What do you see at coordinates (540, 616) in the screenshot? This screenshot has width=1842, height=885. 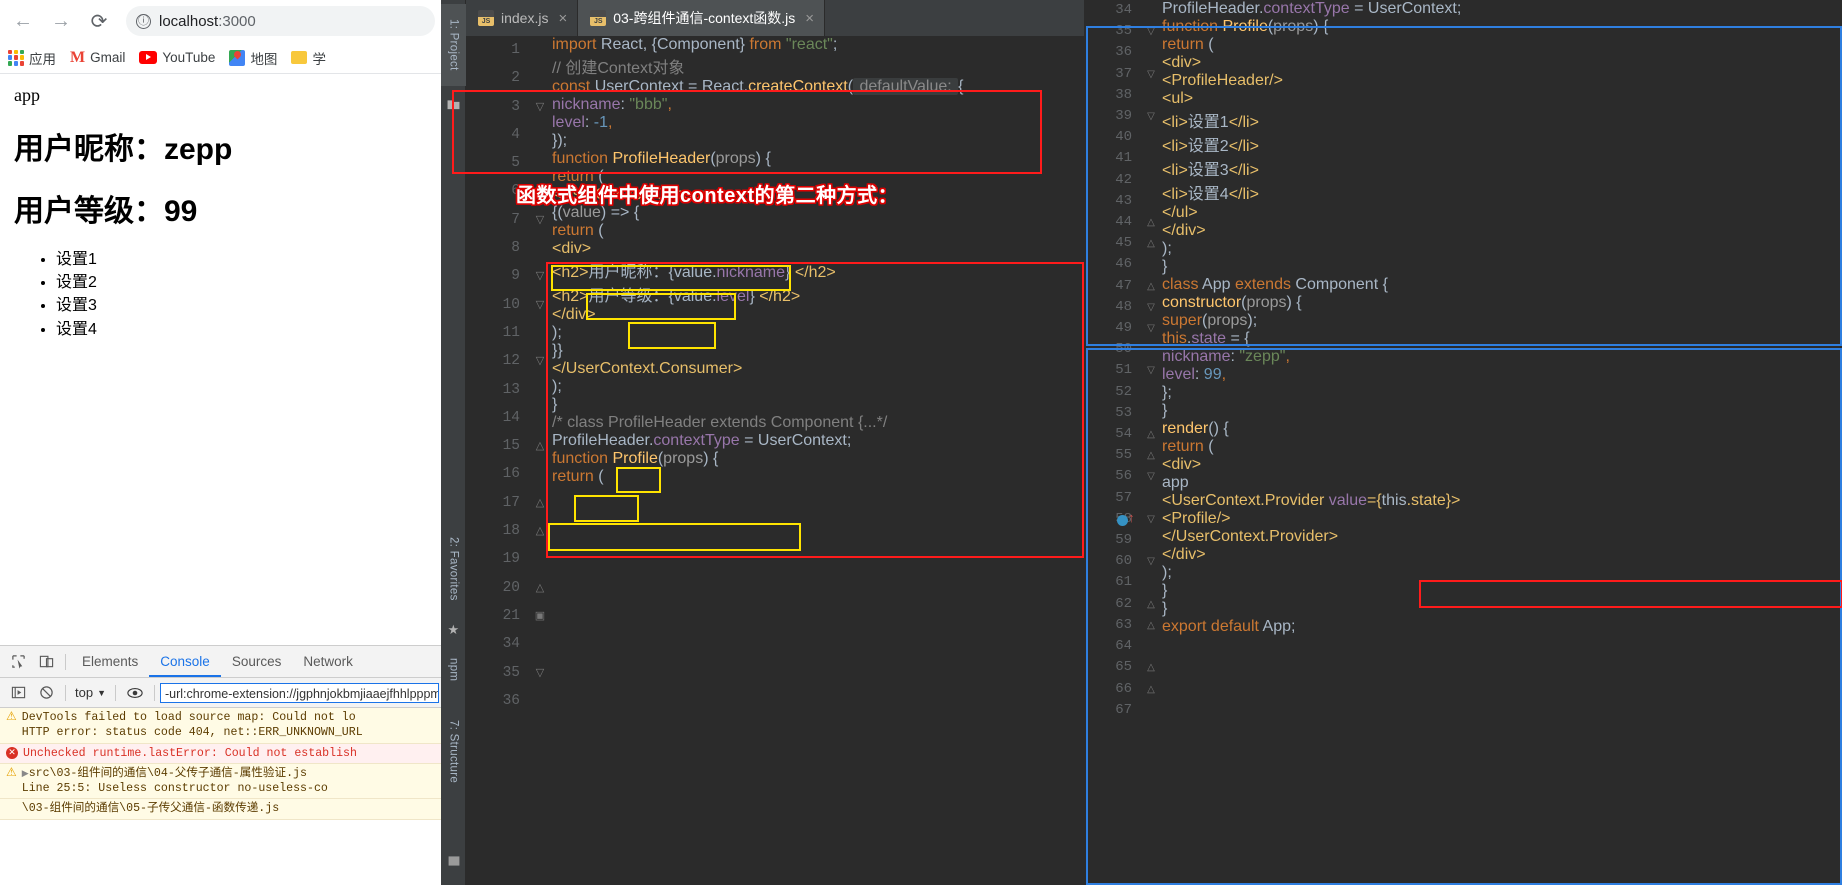 I see `fold-marker: ▣` at bounding box center [540, 616].